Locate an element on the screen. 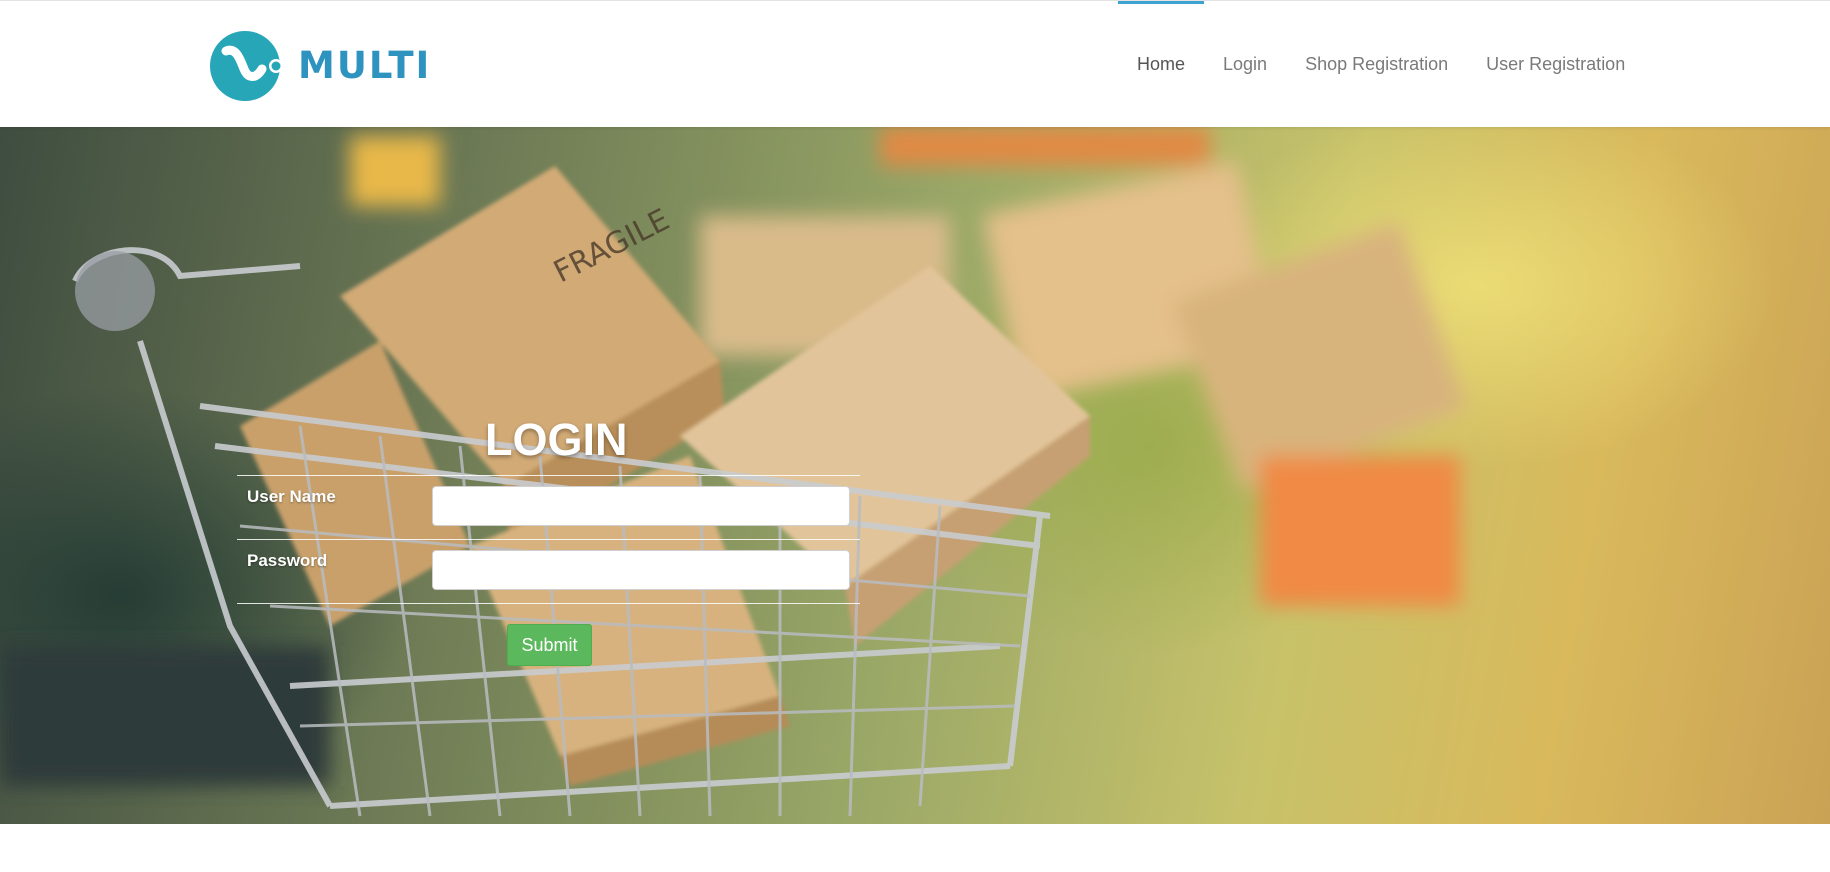 The width and height of the screenshot is (1830, 872). multi-logo-icon is located at coordinates (247, 66).